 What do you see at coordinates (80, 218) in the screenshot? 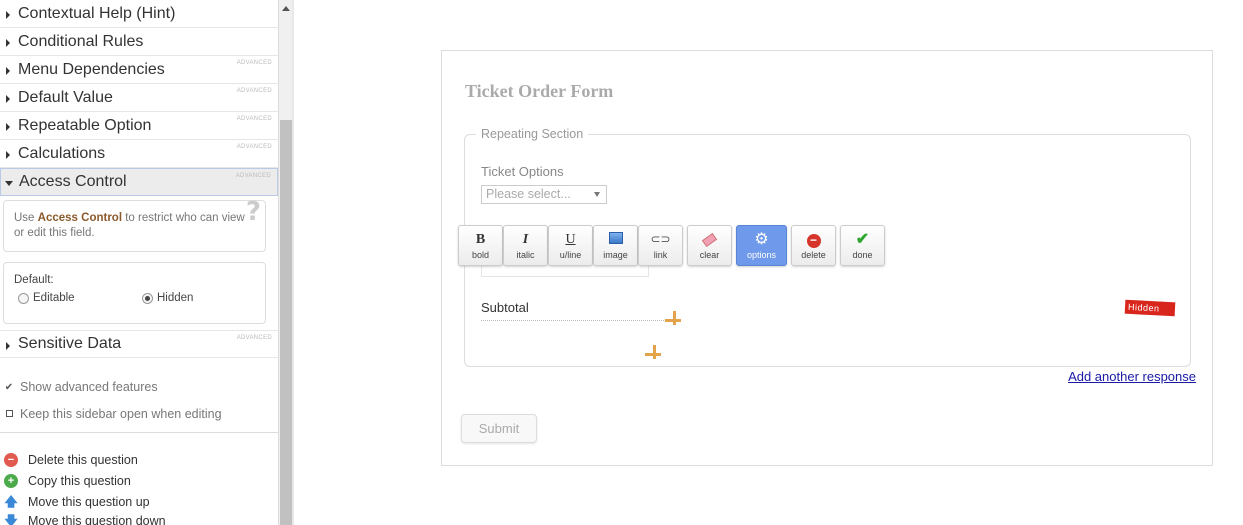
I see `help-text-bold: Access Control` at bounding box center [80, 218].